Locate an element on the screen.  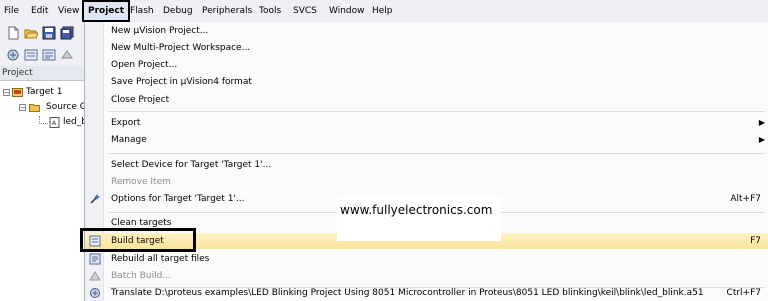
menu-item-label: Close Project is located at coordinates (140, 100).